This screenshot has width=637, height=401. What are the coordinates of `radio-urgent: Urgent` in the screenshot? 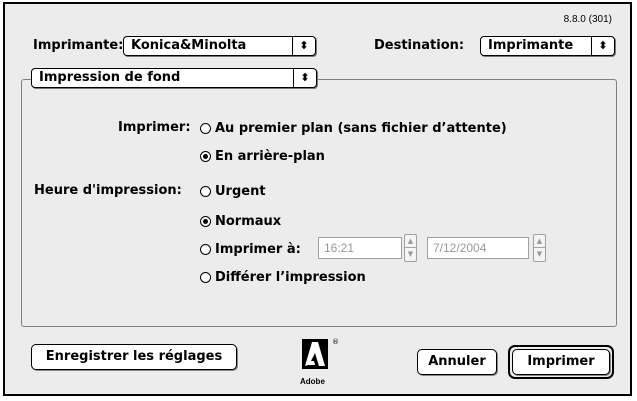 It's located at (233, 191).